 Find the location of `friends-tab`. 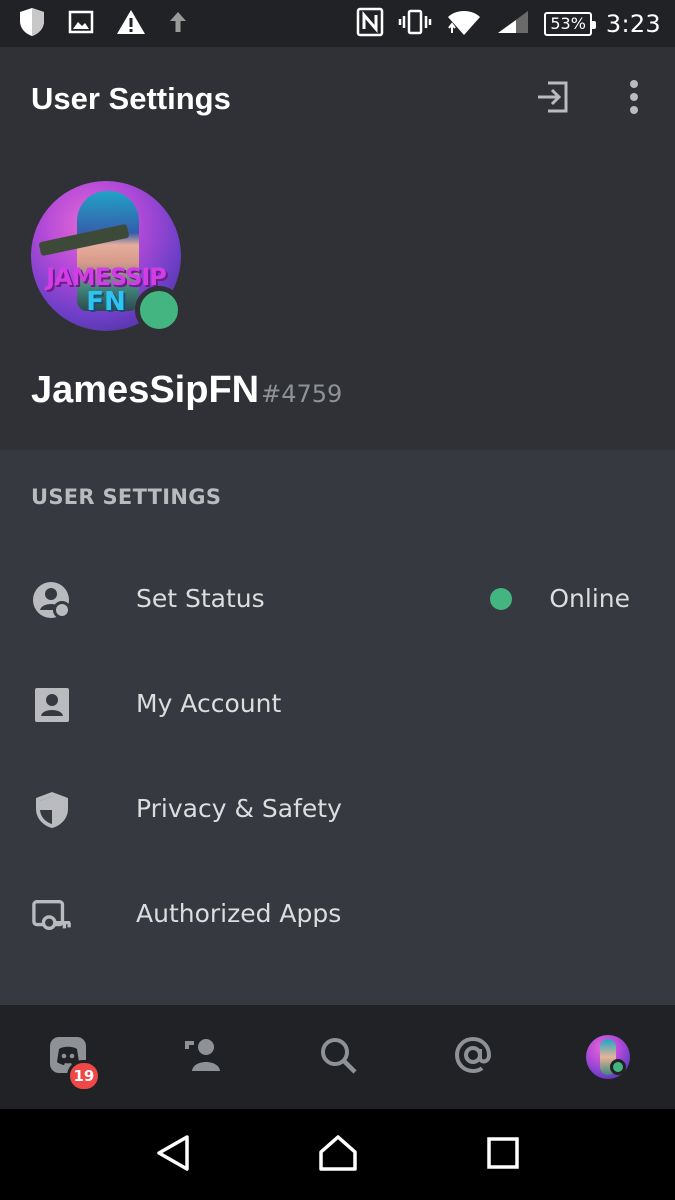

friends-tab is located at coordinates (203, 1057).